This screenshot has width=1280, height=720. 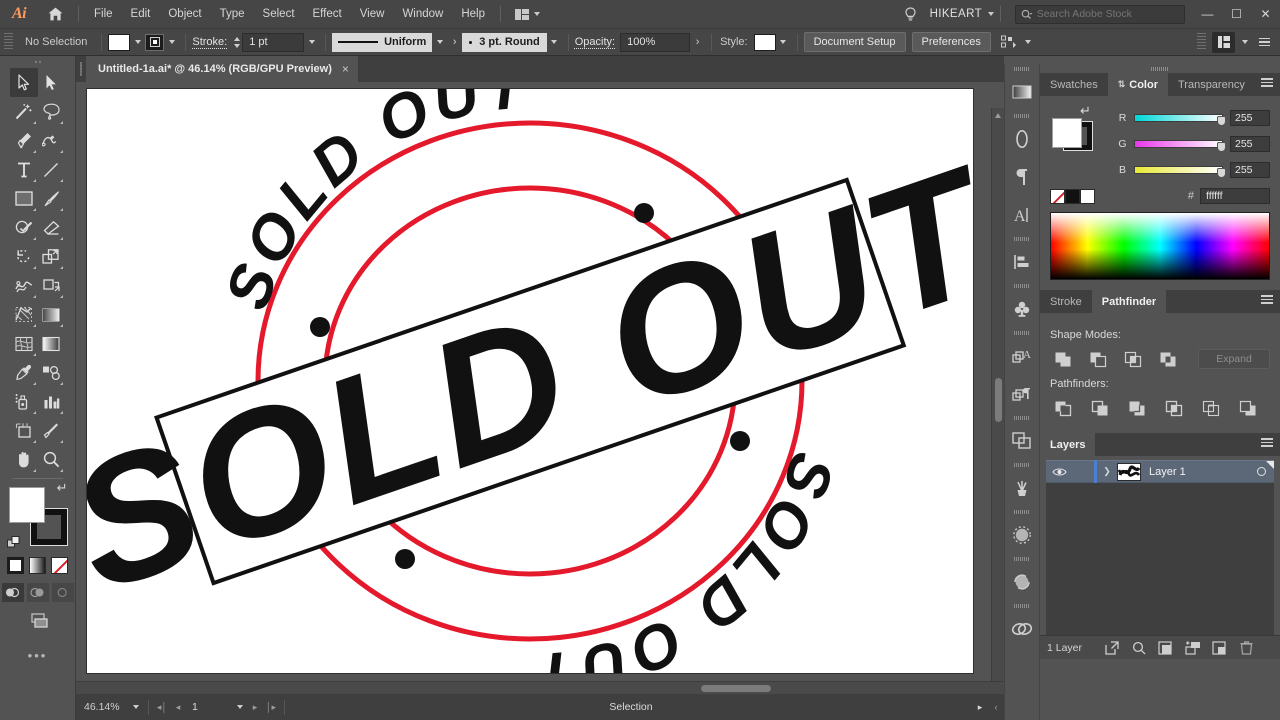 I want to click on maximize-button: ☐, so click(x=1236, y=14).